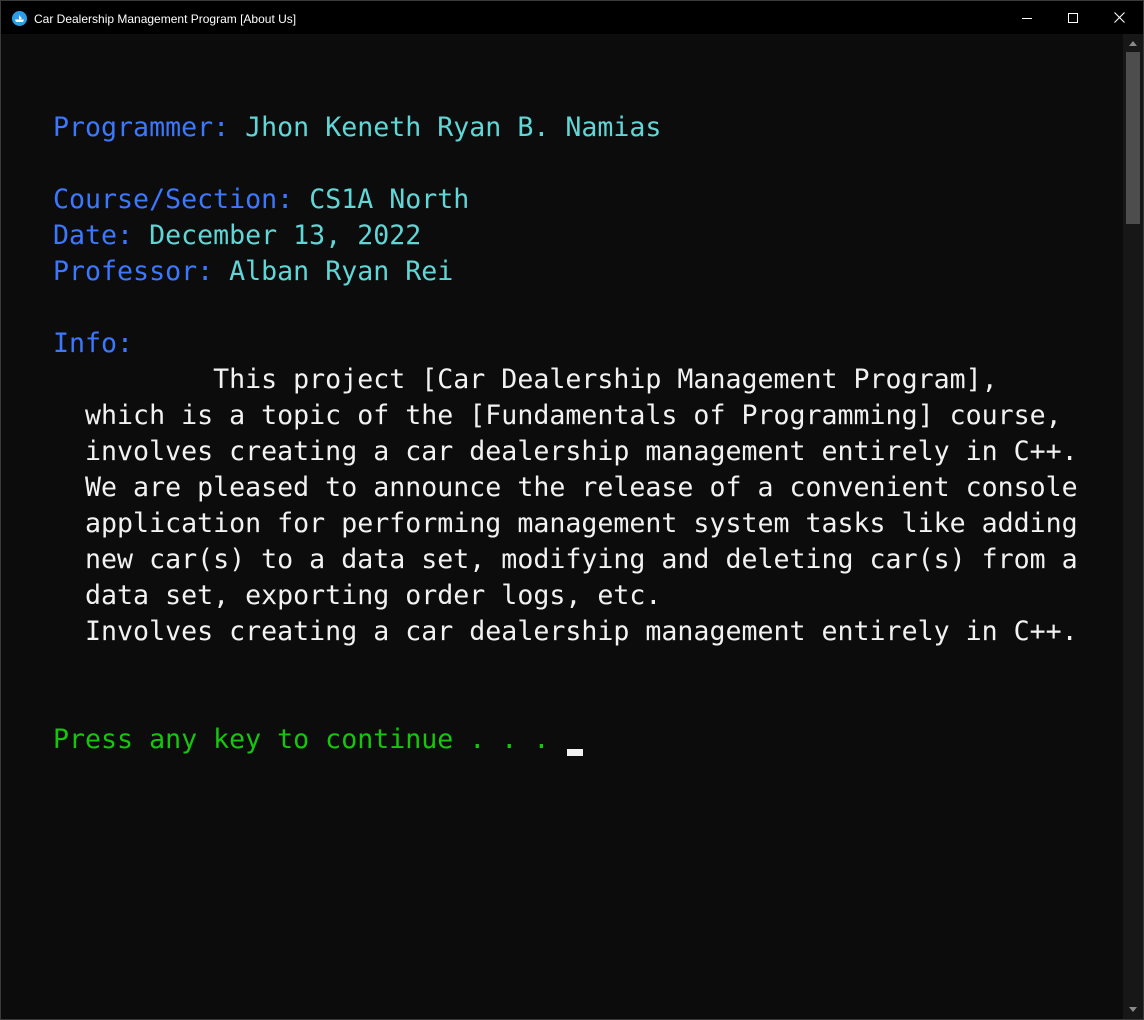 This screenshot has height=1020, width=1144. Describe the element at coordinates (357, 595) in the screenshot. I see `info-text-line: data set, exporting order logs, etc.` at that location.